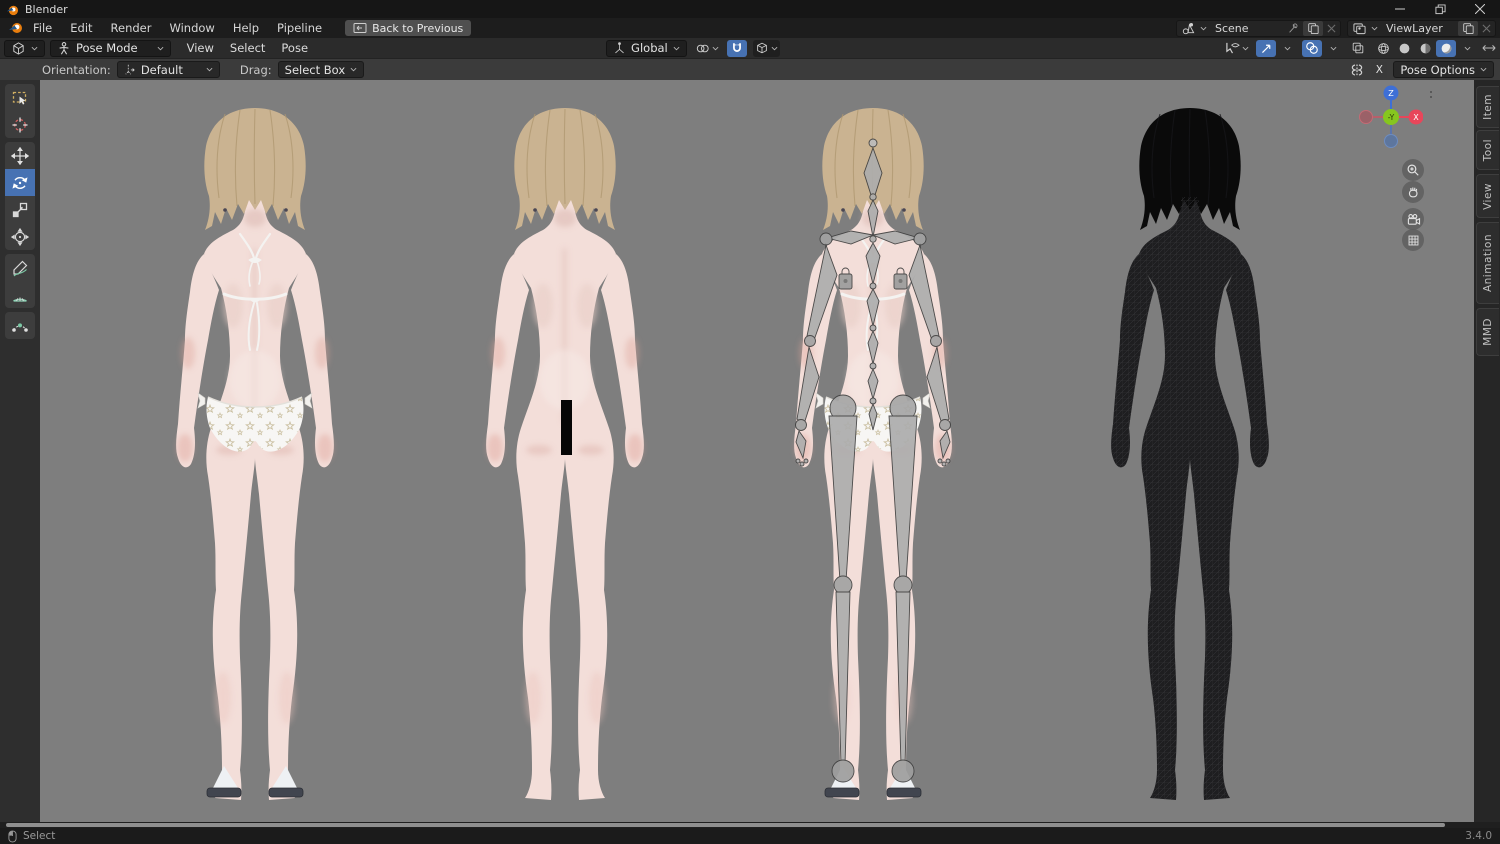  Describe the element at coordinates (1487, 263) in the screenshot. I see `tab-animation: Animation` at that location.